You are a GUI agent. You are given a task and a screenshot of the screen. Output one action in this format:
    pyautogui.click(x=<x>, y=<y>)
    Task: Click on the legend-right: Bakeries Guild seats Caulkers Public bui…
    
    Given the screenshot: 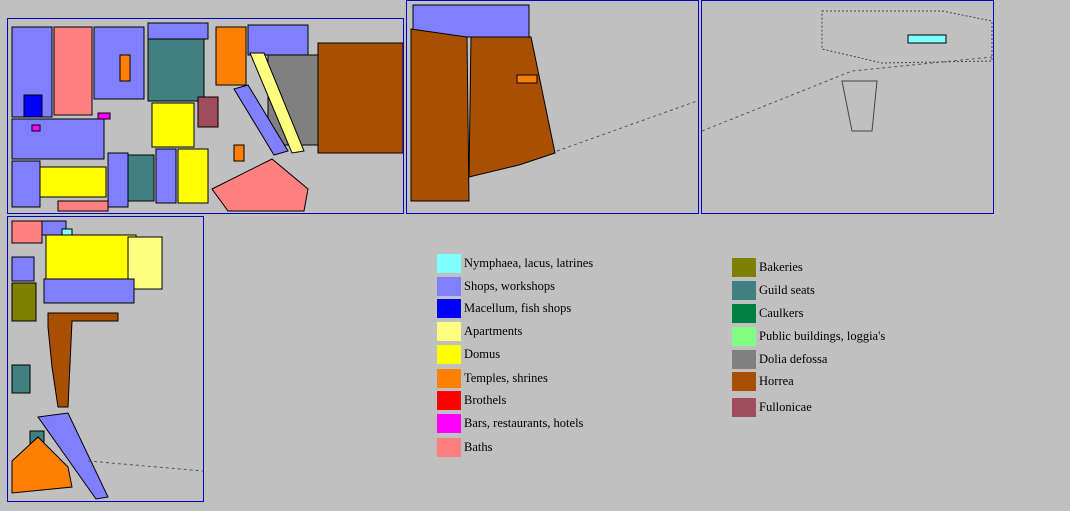 What is the action you would take?
    pyautogui.click(x=857, y=338)
    